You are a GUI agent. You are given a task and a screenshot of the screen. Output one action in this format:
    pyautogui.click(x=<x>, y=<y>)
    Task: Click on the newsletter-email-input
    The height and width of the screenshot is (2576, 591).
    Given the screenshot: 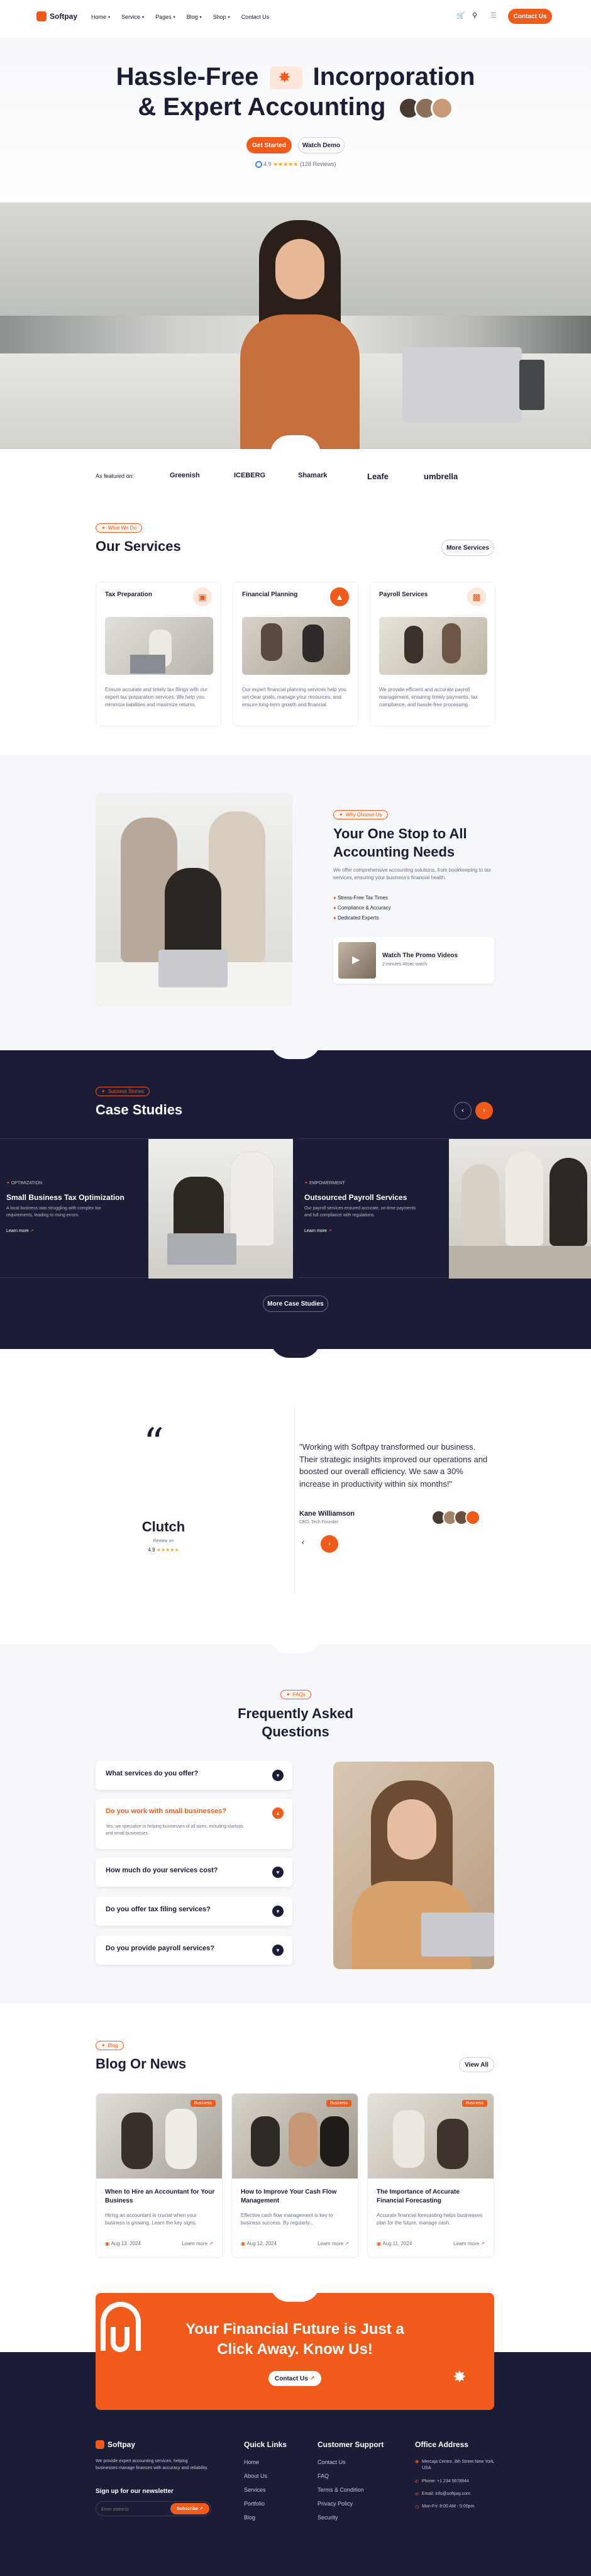 What is the action you would take?
    pyautogui.click(x=132, y=2509)
    